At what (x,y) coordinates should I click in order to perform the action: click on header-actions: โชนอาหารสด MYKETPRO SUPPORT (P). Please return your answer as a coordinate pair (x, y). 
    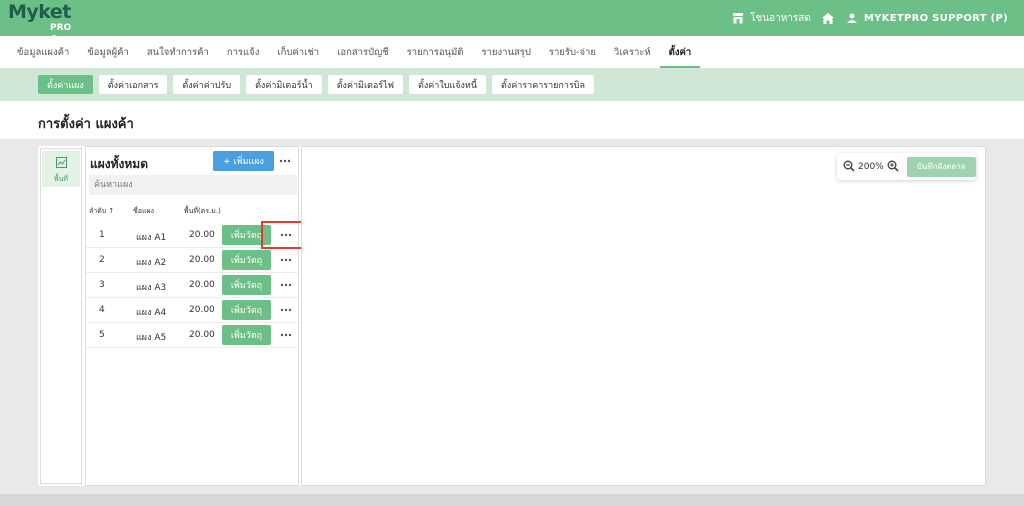
    Looking at the image, I should click on (869, 18).